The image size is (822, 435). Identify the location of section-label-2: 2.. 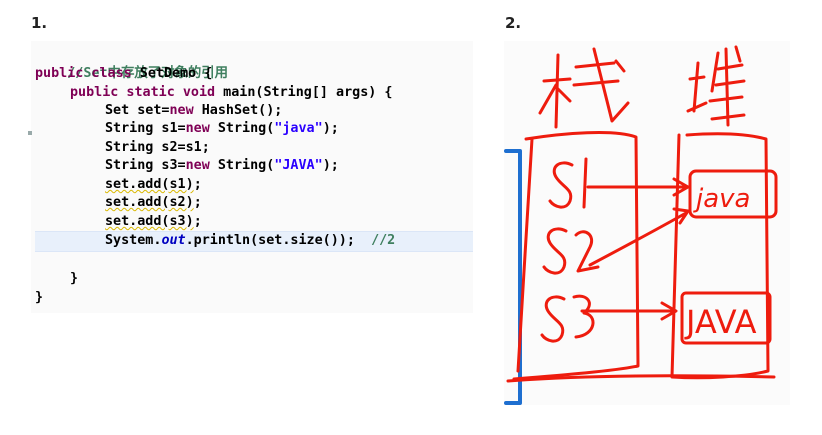
(513, 23).